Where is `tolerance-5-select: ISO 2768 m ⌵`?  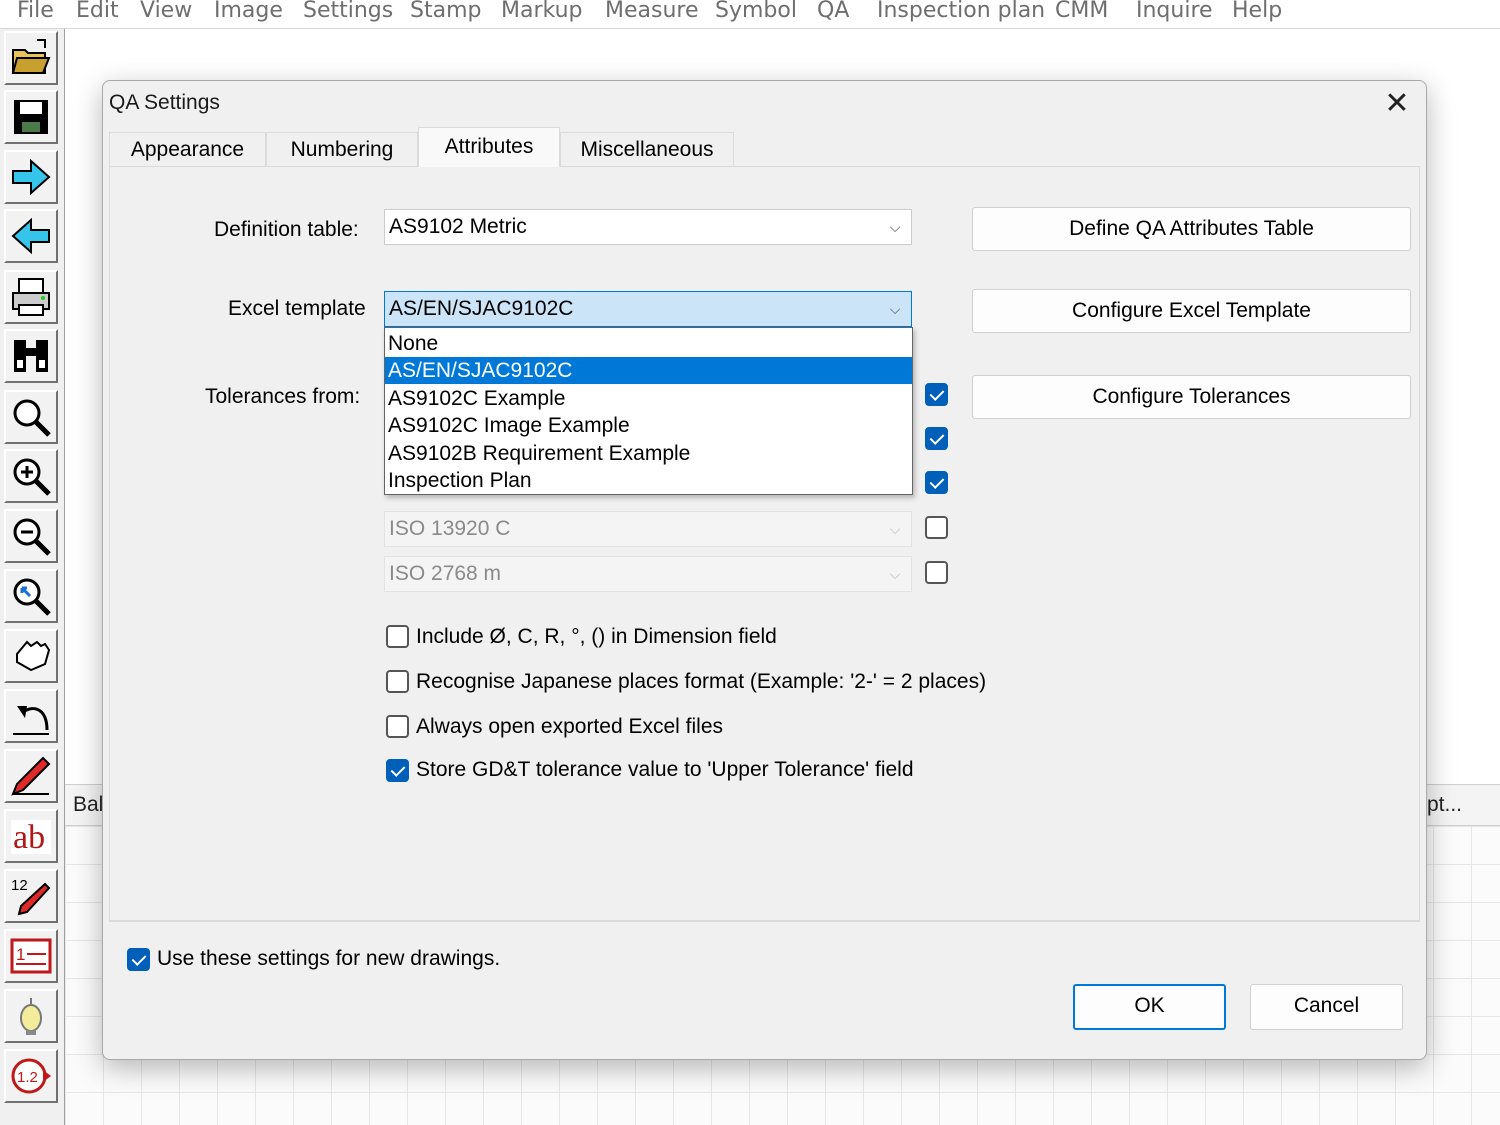
tolerance-5-select: ISO 2768 m ⌵ is located at coordinates (648, 574).